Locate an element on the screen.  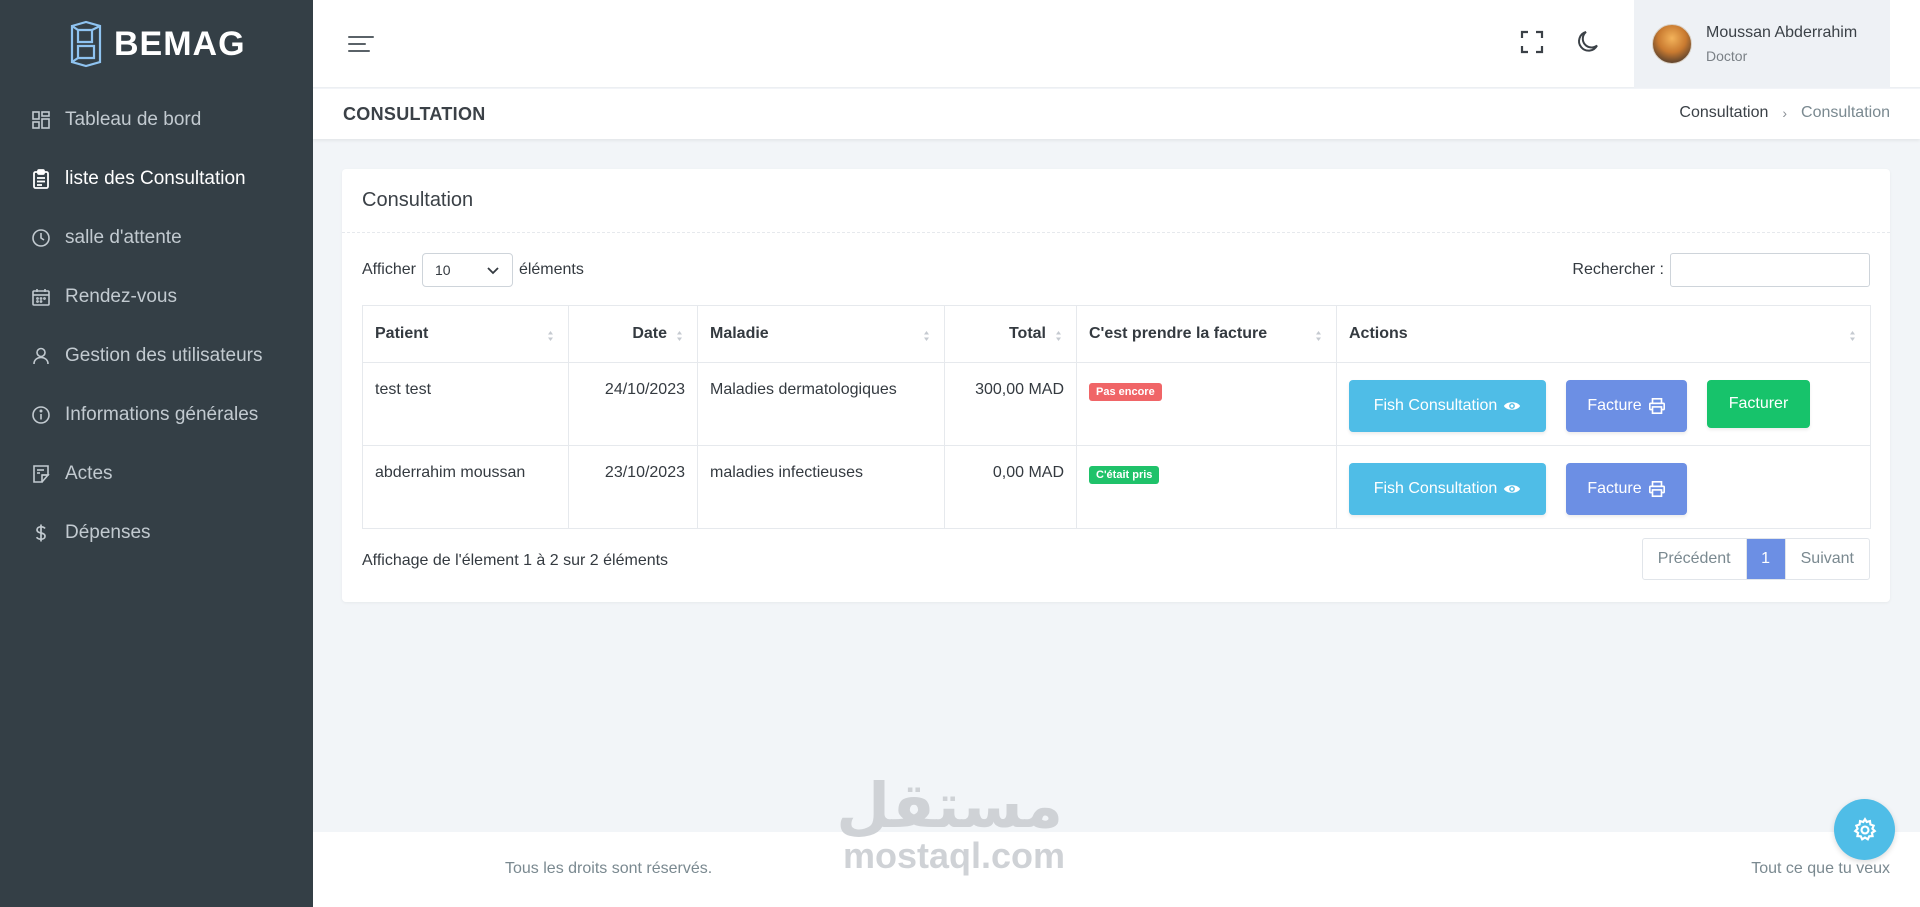
sidebar-item-depenses: Dépenses is located at coordinates (156, 532).